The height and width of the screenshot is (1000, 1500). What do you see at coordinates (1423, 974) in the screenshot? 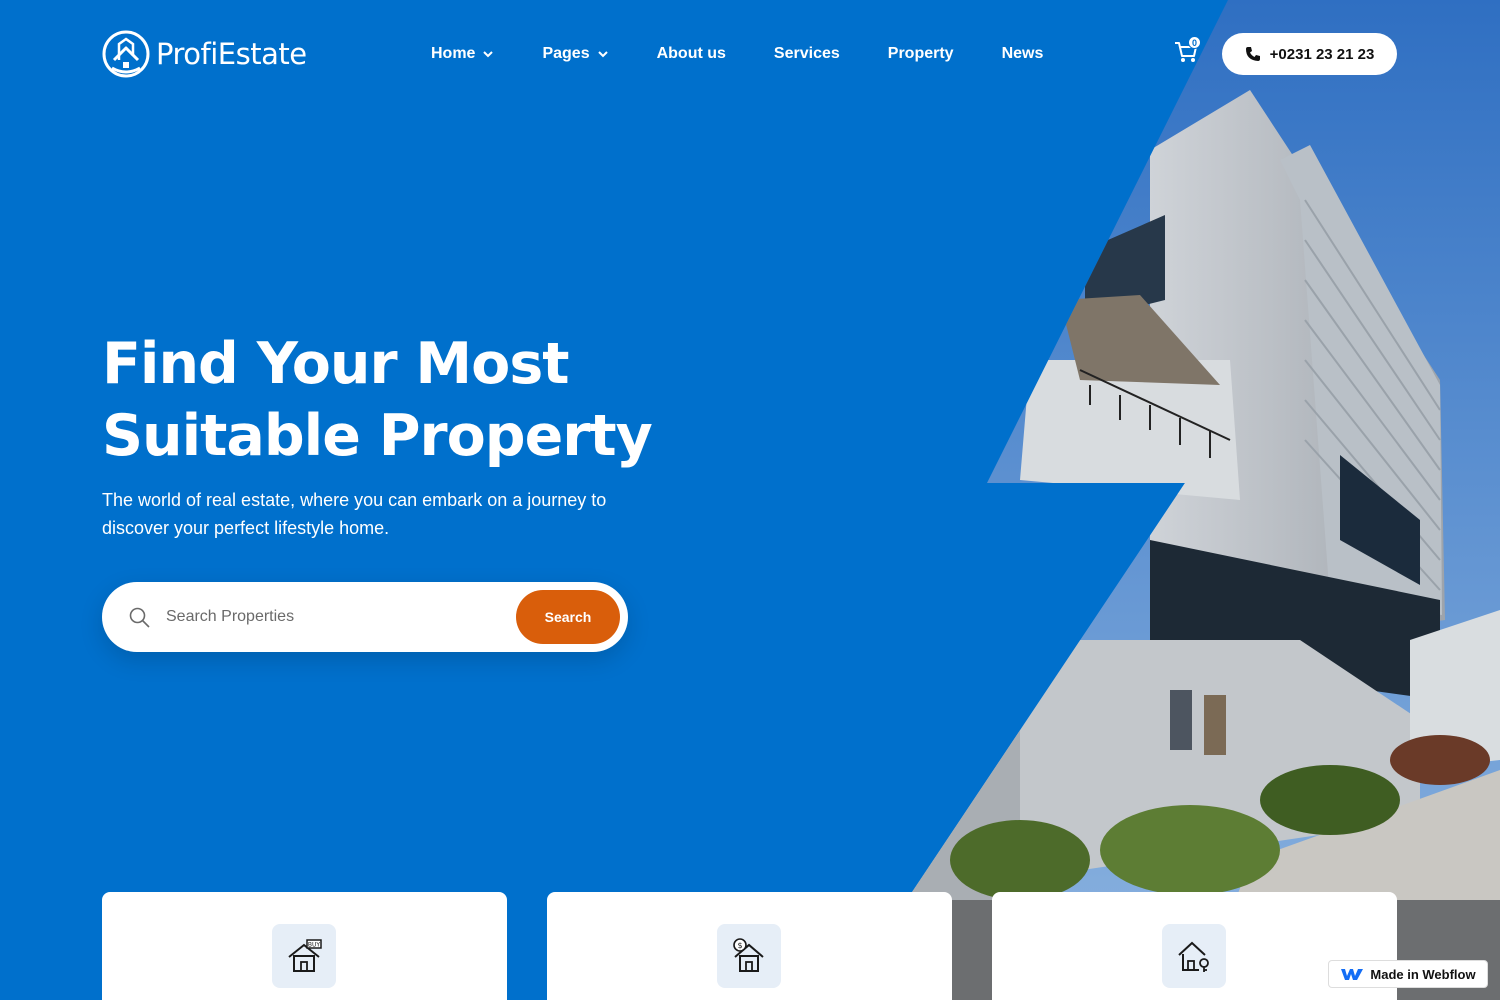
I see `badge-label: Made in Webflow` at bounding box center [1423, 974].